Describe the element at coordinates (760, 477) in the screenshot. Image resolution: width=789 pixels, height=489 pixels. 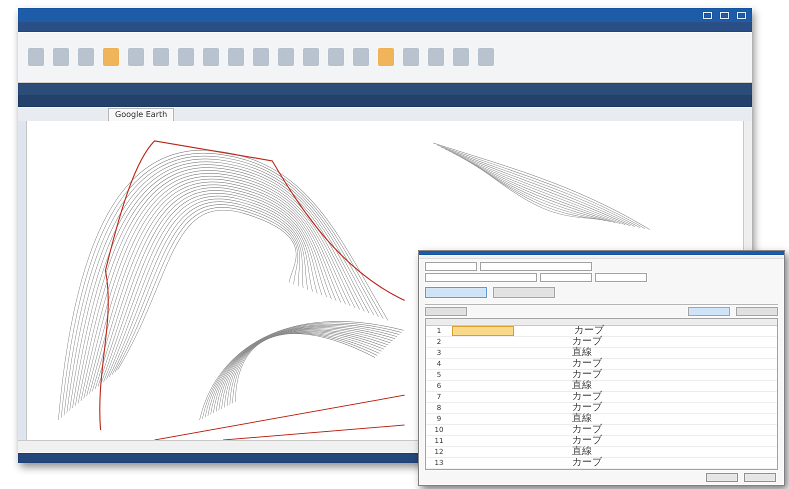
I see `cancel-button` at that location.